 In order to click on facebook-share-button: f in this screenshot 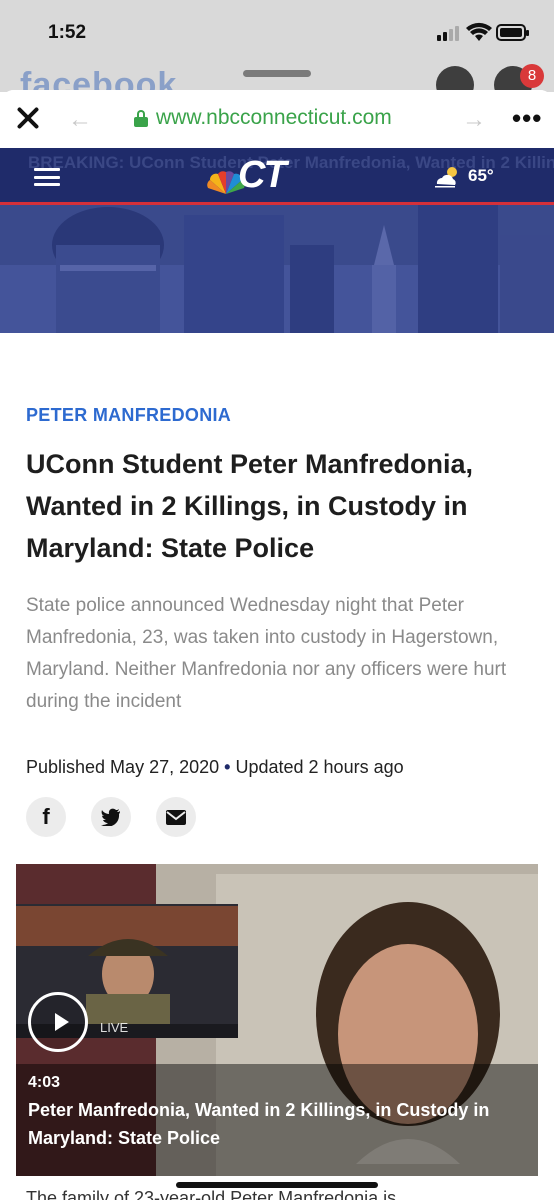, I will do `click(46, 817)`.